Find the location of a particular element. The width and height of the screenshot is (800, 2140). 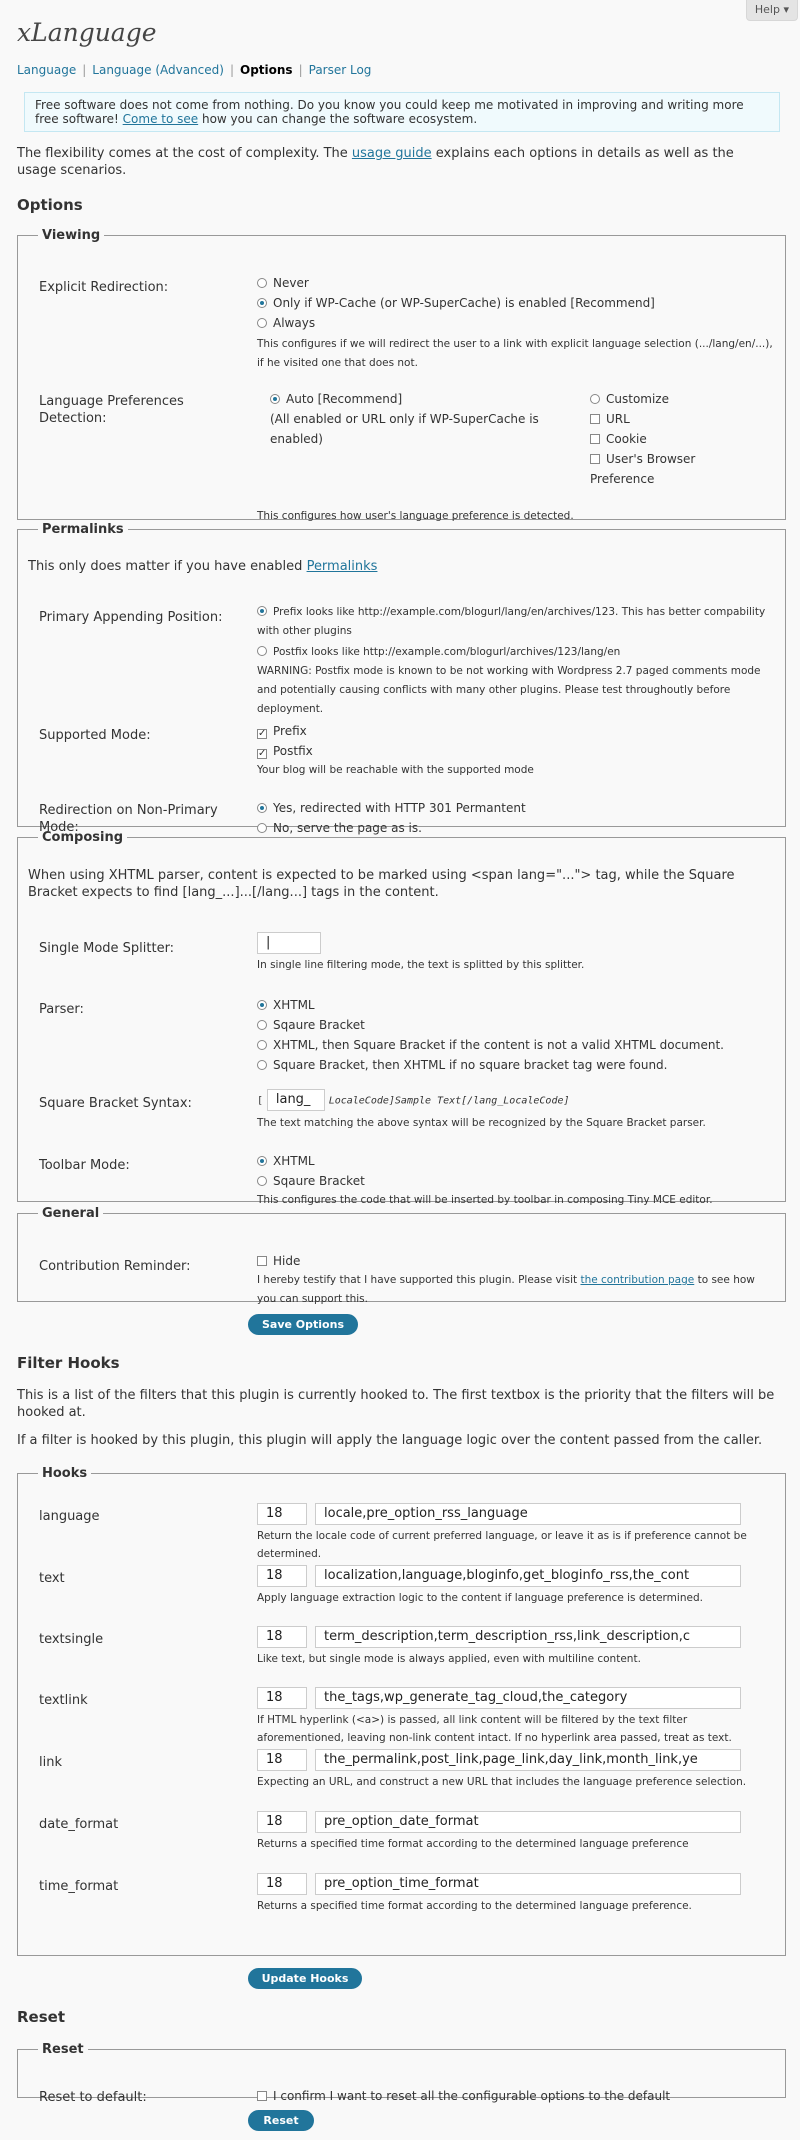

supported-postfix: ✓ Postfix is located at coordinates (515, 751).